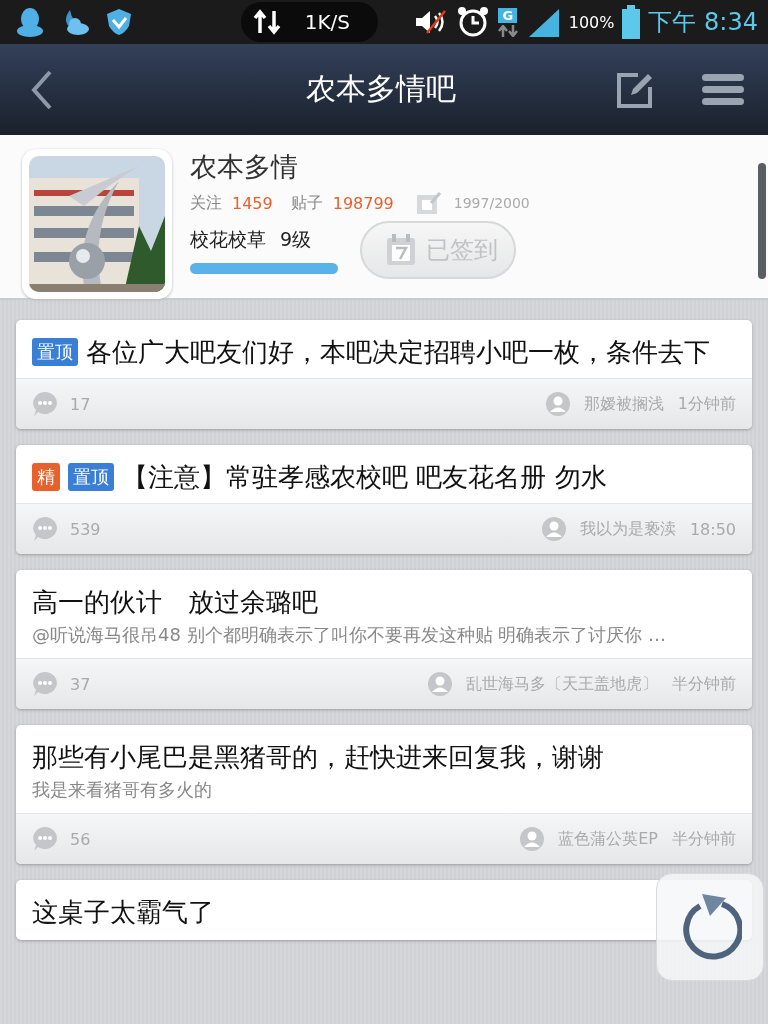 Image resolution: width=768 pixels, height=1024 pixels. I want to click on stat-label: 贴子, so click(306, 203).